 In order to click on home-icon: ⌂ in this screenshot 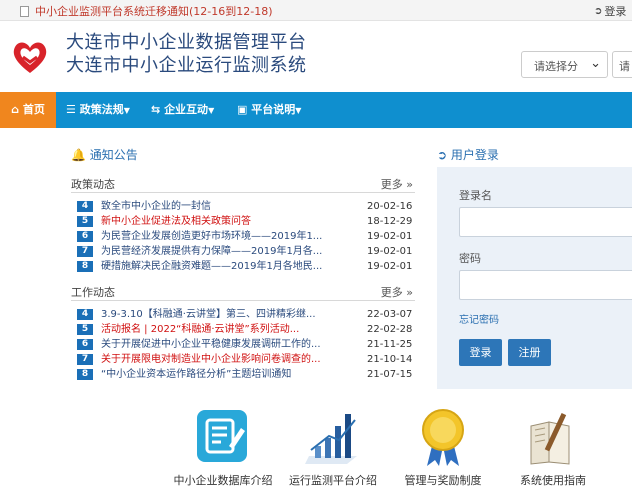, I will do `click(15, 109)`.